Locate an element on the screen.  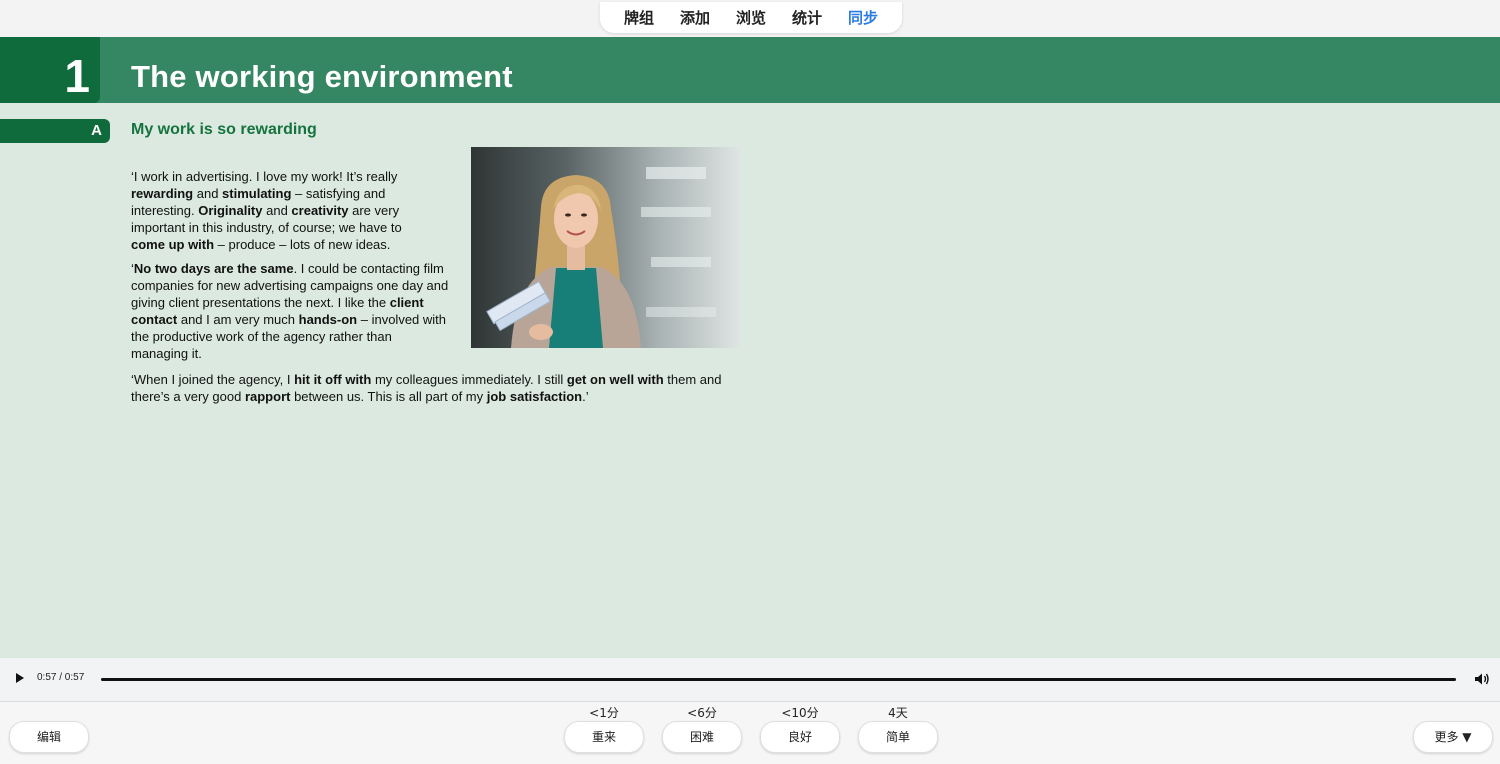
top-toolbar: 牌组 添加 浏览 统计 同步 is located at coordinates (750, 18).